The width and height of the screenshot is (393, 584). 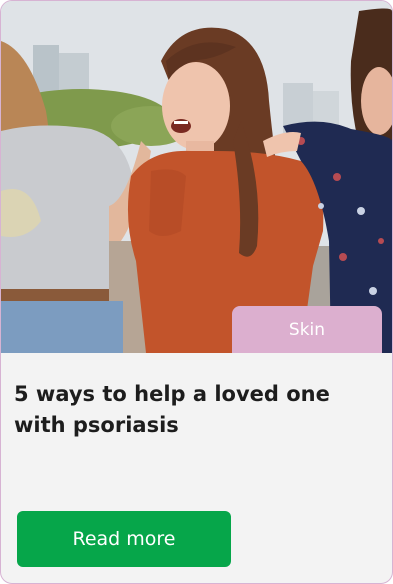 I want to click on category-tag-label: Skin, so click(x=307, y=329).